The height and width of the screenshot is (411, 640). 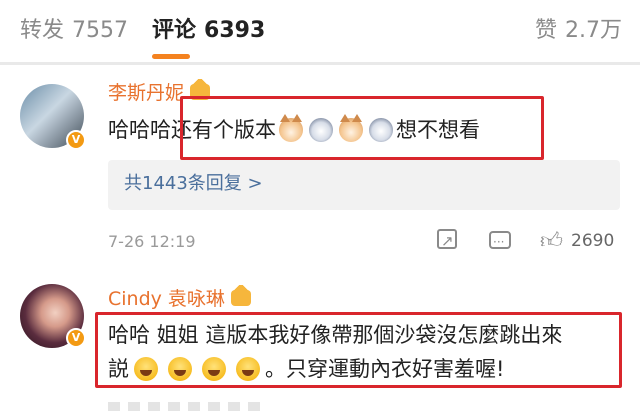 What do you see at coordinates (174, 30) in the screenshot?
I see `tab-comments-label: 评论` at bounding box center [174, 30].